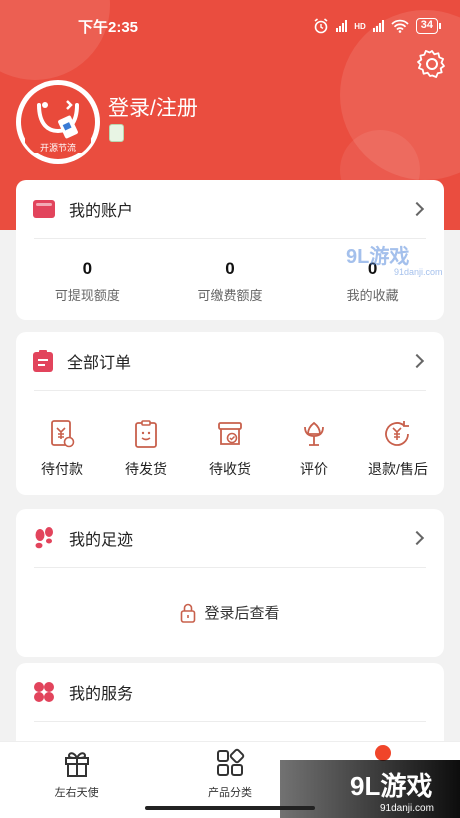 This screenshot has height=818, width=460. Describe the element at coordinates (44, 209) in the screenshot. I see `wallet-icon` at that location.